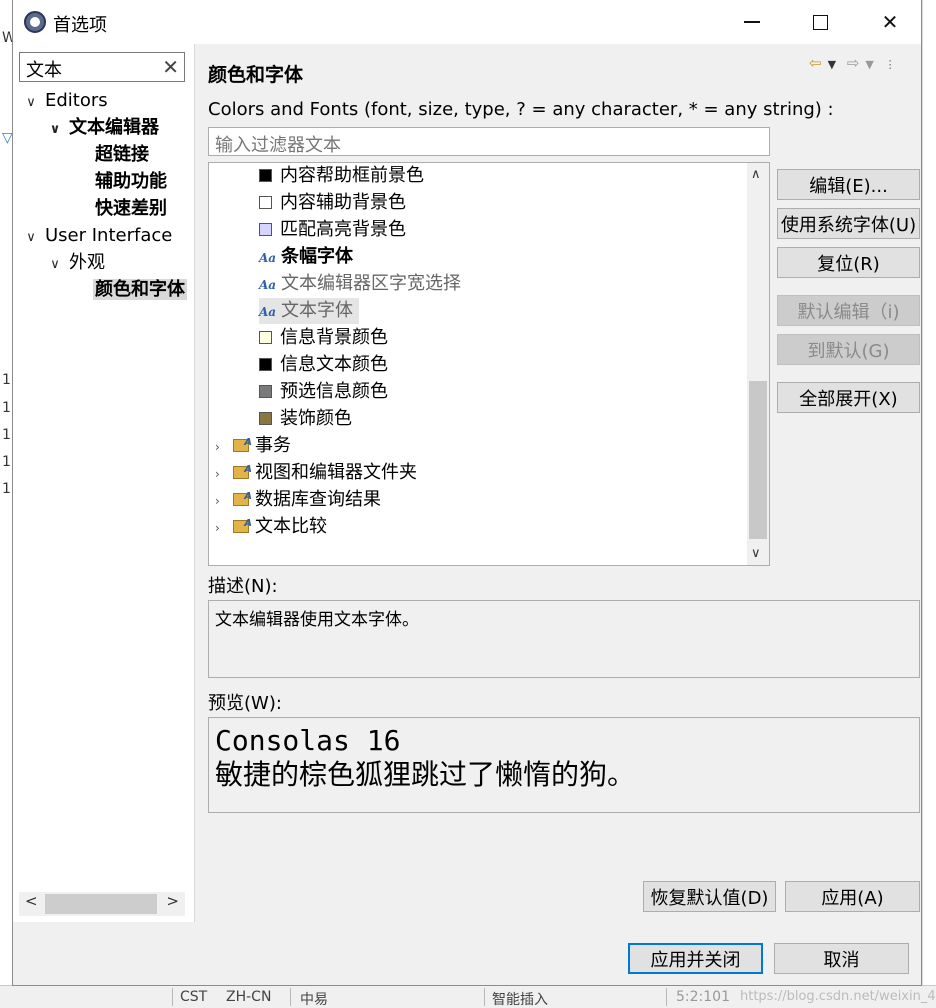  What do you see at coordinates (334, 391) in the screenshot?
I see `list-item-label: 预选信息颜色` at bounding box center [334, 391].